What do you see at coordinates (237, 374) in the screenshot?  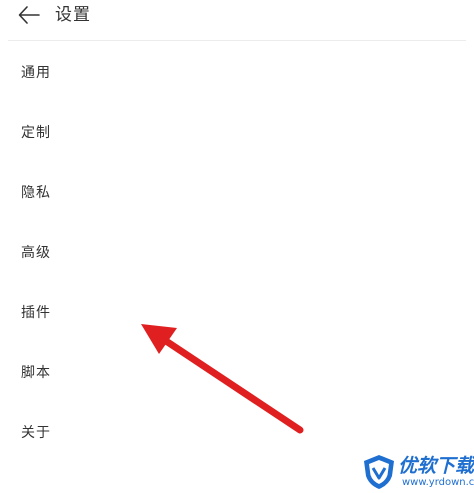 I see `menu-item-scripts: 脚本` at bounding box center [237, 374].